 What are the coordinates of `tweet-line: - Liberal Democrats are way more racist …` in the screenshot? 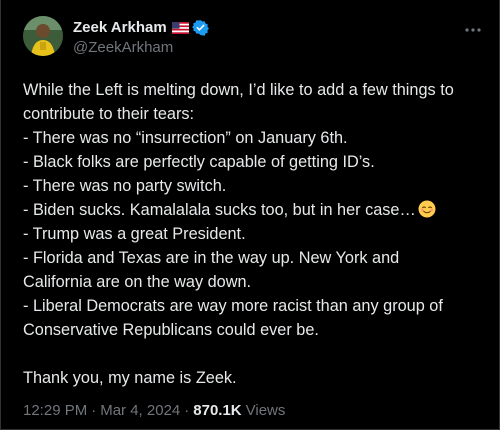 It's located at (233, 306).